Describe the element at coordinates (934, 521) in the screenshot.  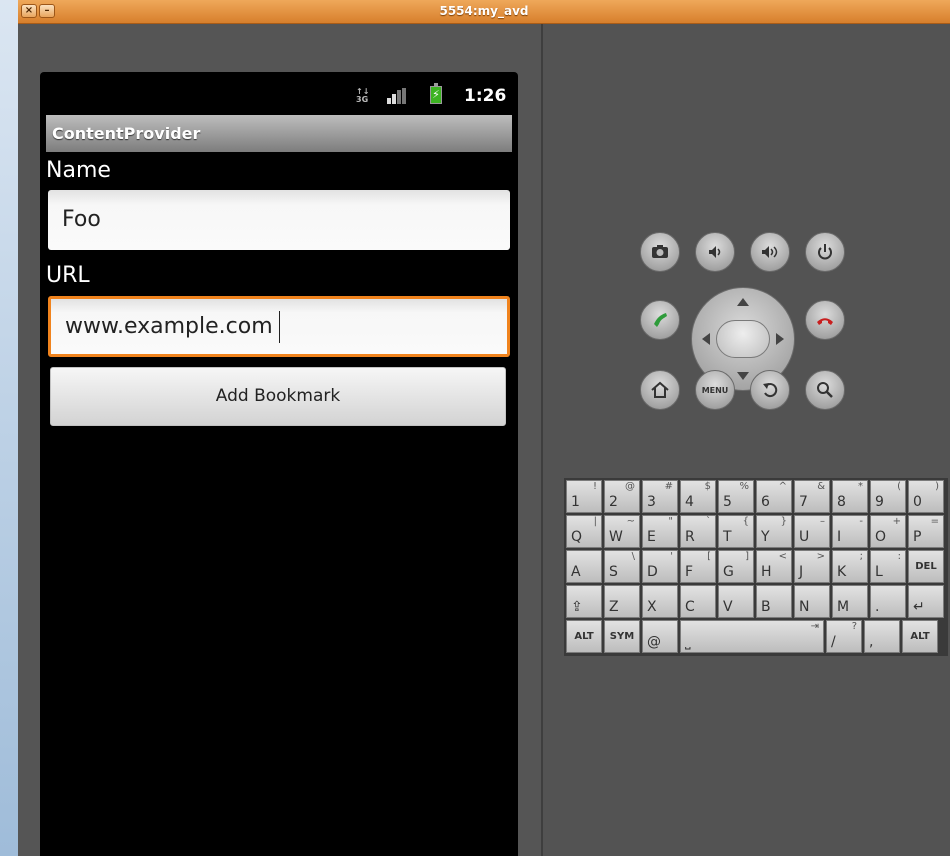
I see `key-sub-label: =` at that location.